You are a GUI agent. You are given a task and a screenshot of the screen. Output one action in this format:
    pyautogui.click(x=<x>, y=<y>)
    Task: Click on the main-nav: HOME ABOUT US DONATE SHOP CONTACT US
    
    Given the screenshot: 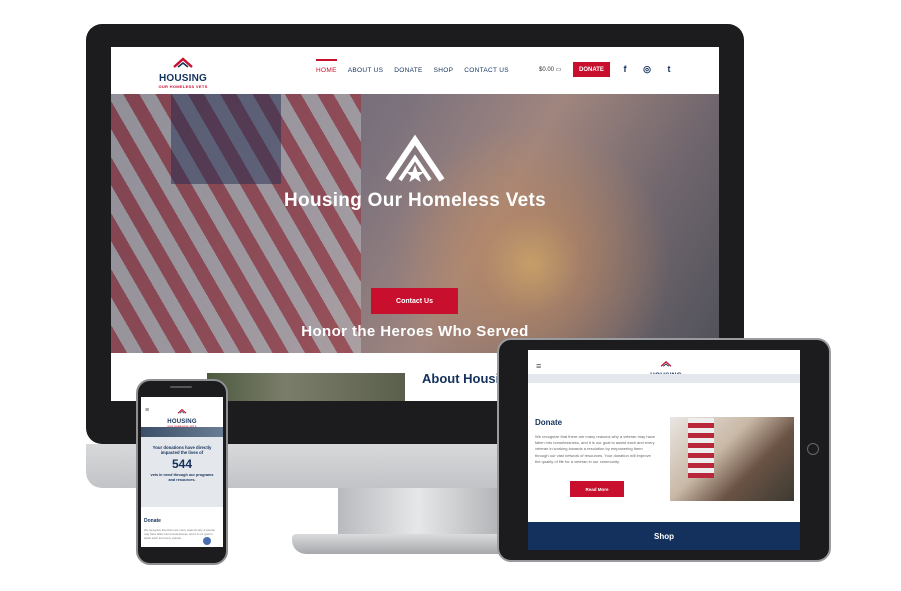 What is the action you would take?
    pyautogui.click(x=412, y=66)
    